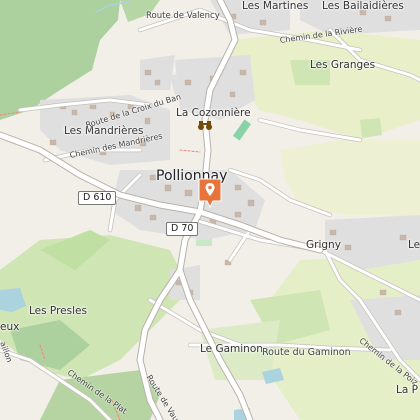 The height and width of the screenshot is (420, 420). Describe the element at coordinates (371, 128) in the screenshot. I see `meadow-area` at that location.